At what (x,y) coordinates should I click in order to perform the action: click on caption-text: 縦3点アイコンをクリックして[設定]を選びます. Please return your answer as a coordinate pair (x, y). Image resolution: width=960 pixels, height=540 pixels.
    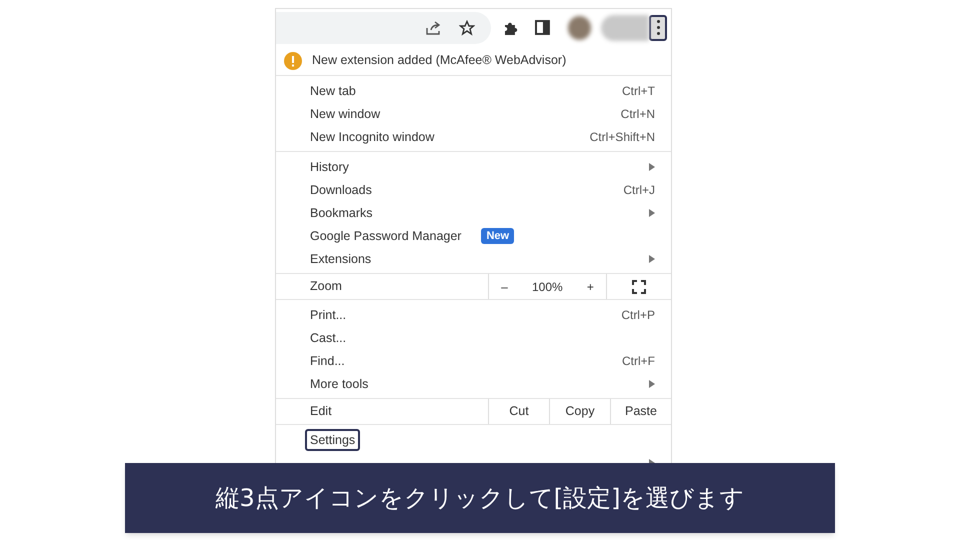
    Looking at the image, I should click on (480, 498).